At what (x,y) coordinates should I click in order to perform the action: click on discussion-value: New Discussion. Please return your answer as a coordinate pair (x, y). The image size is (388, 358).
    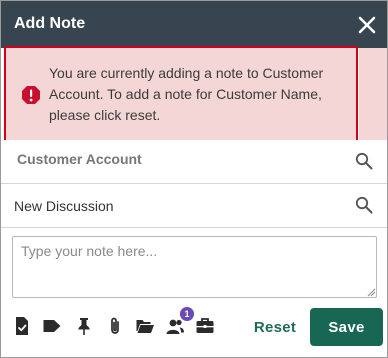
    Looking at the image, I should click on (64, 206).